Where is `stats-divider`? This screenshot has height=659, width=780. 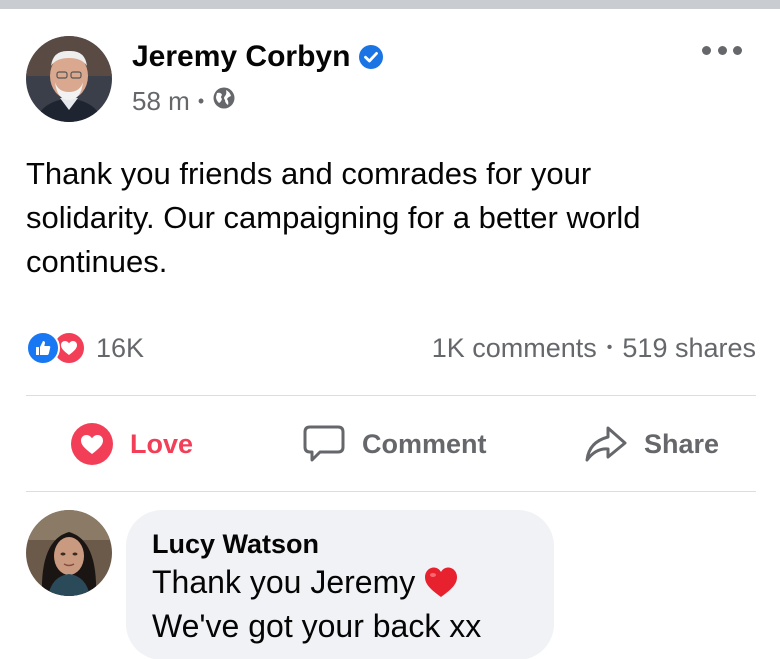
stats-divider is located at coordinates (391, 395).